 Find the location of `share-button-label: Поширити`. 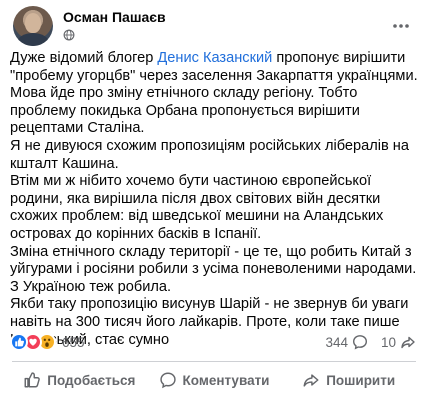

share-button-label: Поширити is located at coordinates (361, 380).